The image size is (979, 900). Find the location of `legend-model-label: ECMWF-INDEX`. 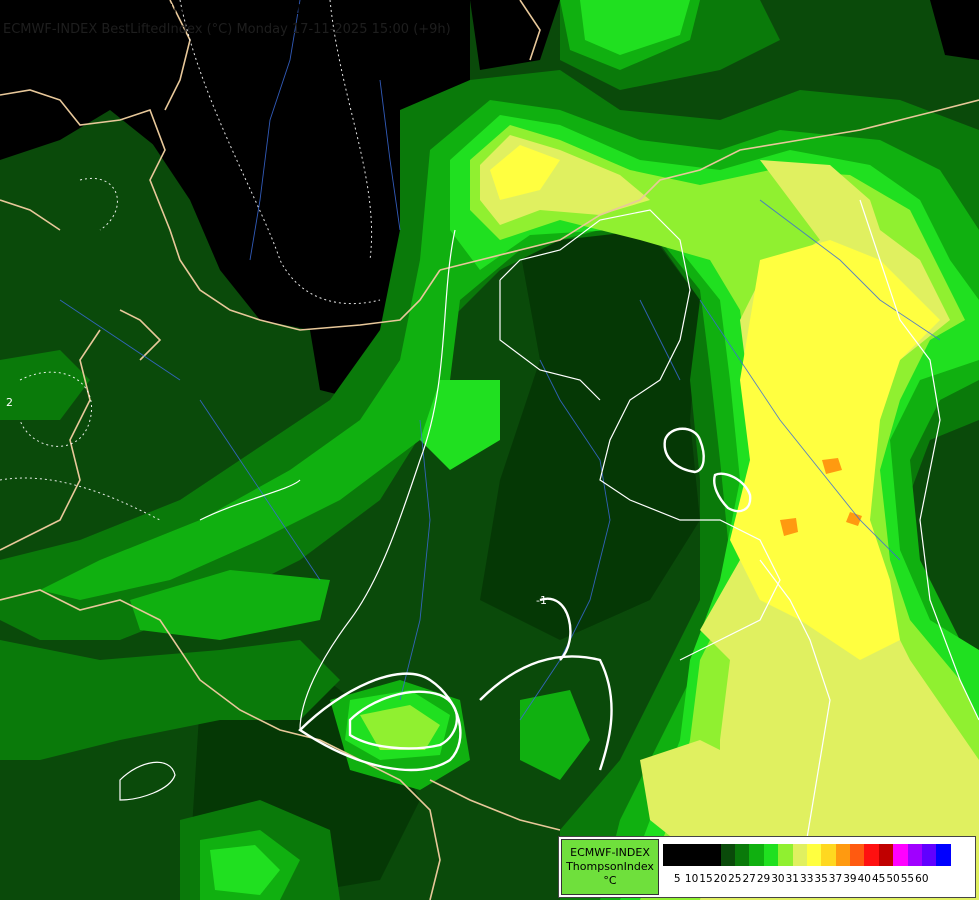

legend-model-label: ECMWF-INDEX is located at coordinates (610, 852).